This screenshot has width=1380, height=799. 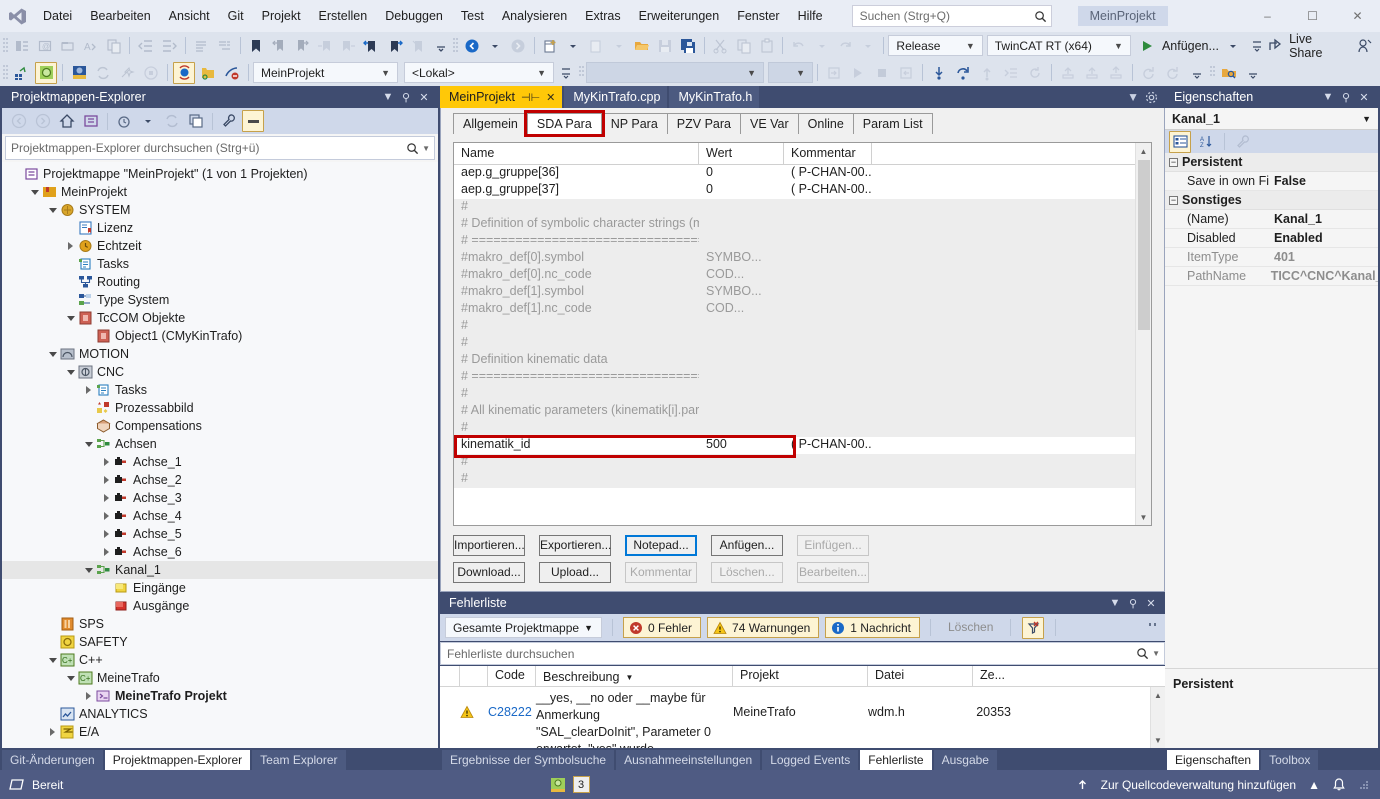 What do you see at coordinates (220, 498) in the screenshot?
I see `tree-item-achse-3: Achse_3` at bounding box center [220, 498].